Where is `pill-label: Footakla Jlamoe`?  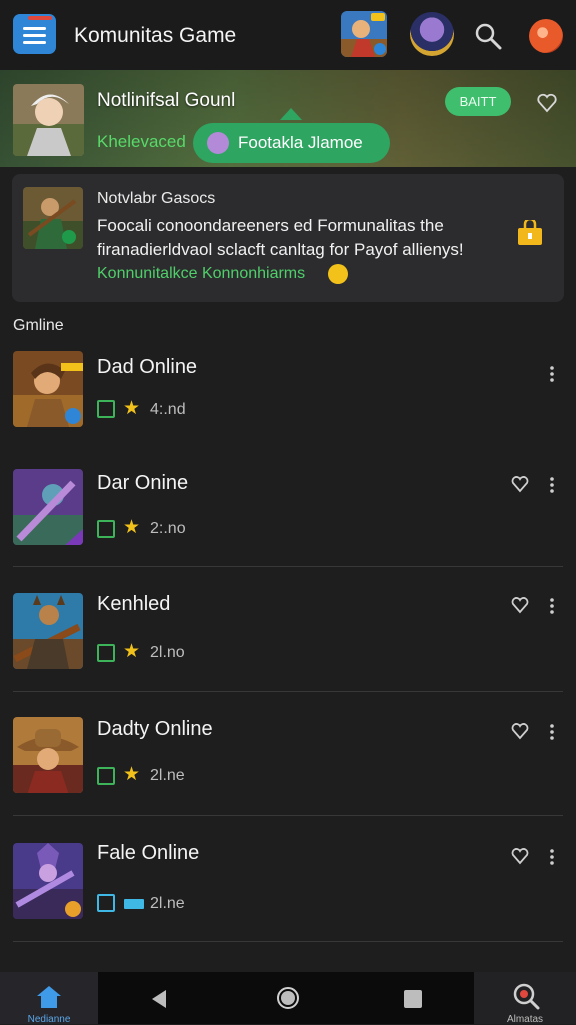
pill-label: Footakla Jlamoe is located at coordinates (300, 142).